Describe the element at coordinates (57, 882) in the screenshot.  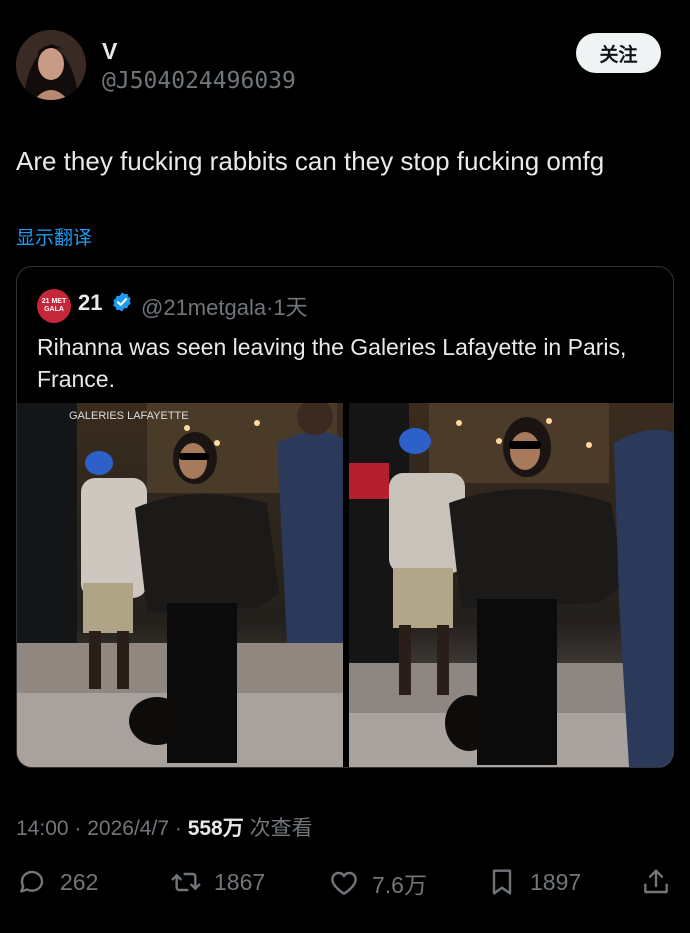
I see `reply-button: 262` at that location.